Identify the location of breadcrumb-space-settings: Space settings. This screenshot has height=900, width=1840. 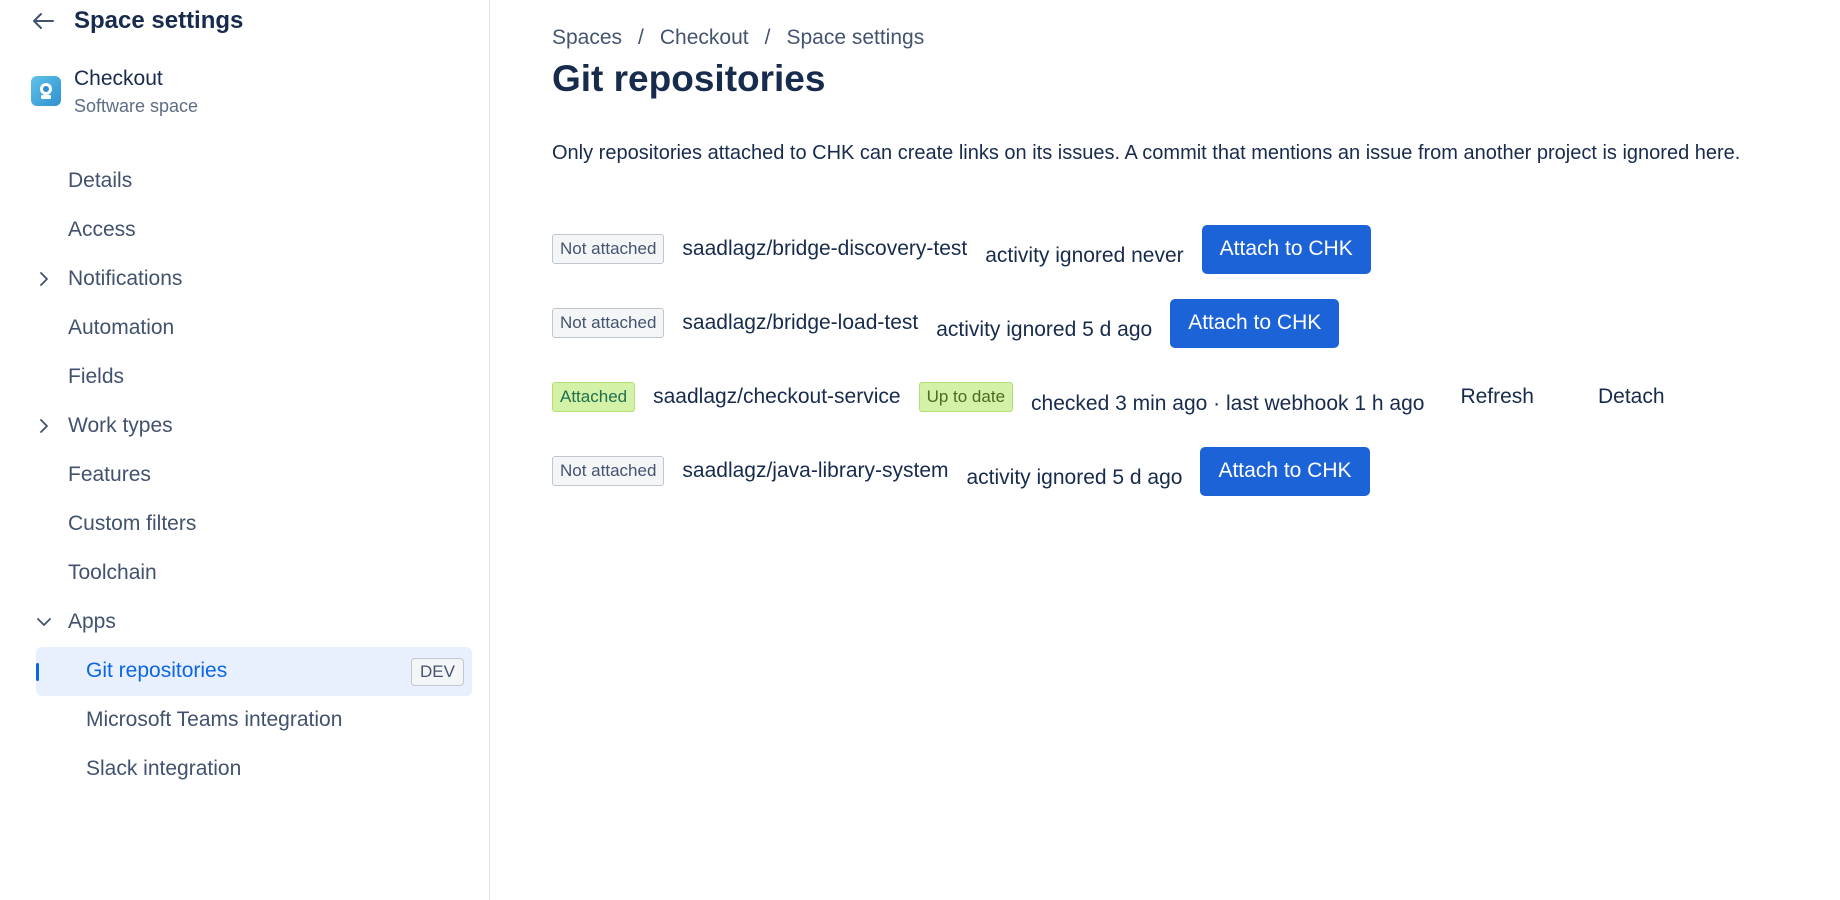
(855, 38).